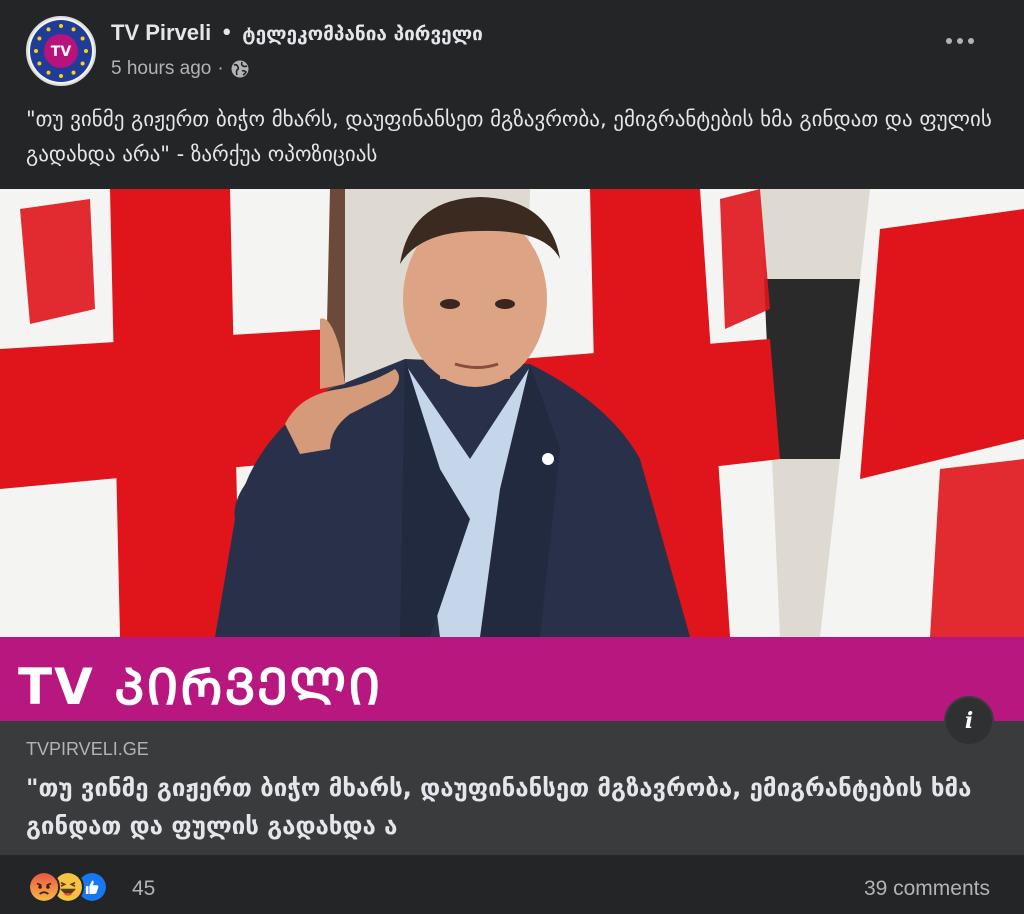 The image size is (1024, 914). What do you see at coordinates (161, 69) in the screenshot?
I see `post-timestamp: 5 hours ago` at bounding box center [161, 69].